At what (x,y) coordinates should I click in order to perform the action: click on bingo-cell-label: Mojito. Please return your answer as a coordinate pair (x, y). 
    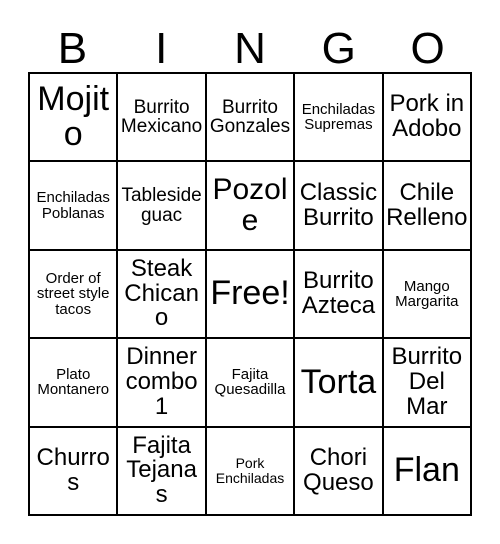
    Looking at the image, I should click on (73, 117).